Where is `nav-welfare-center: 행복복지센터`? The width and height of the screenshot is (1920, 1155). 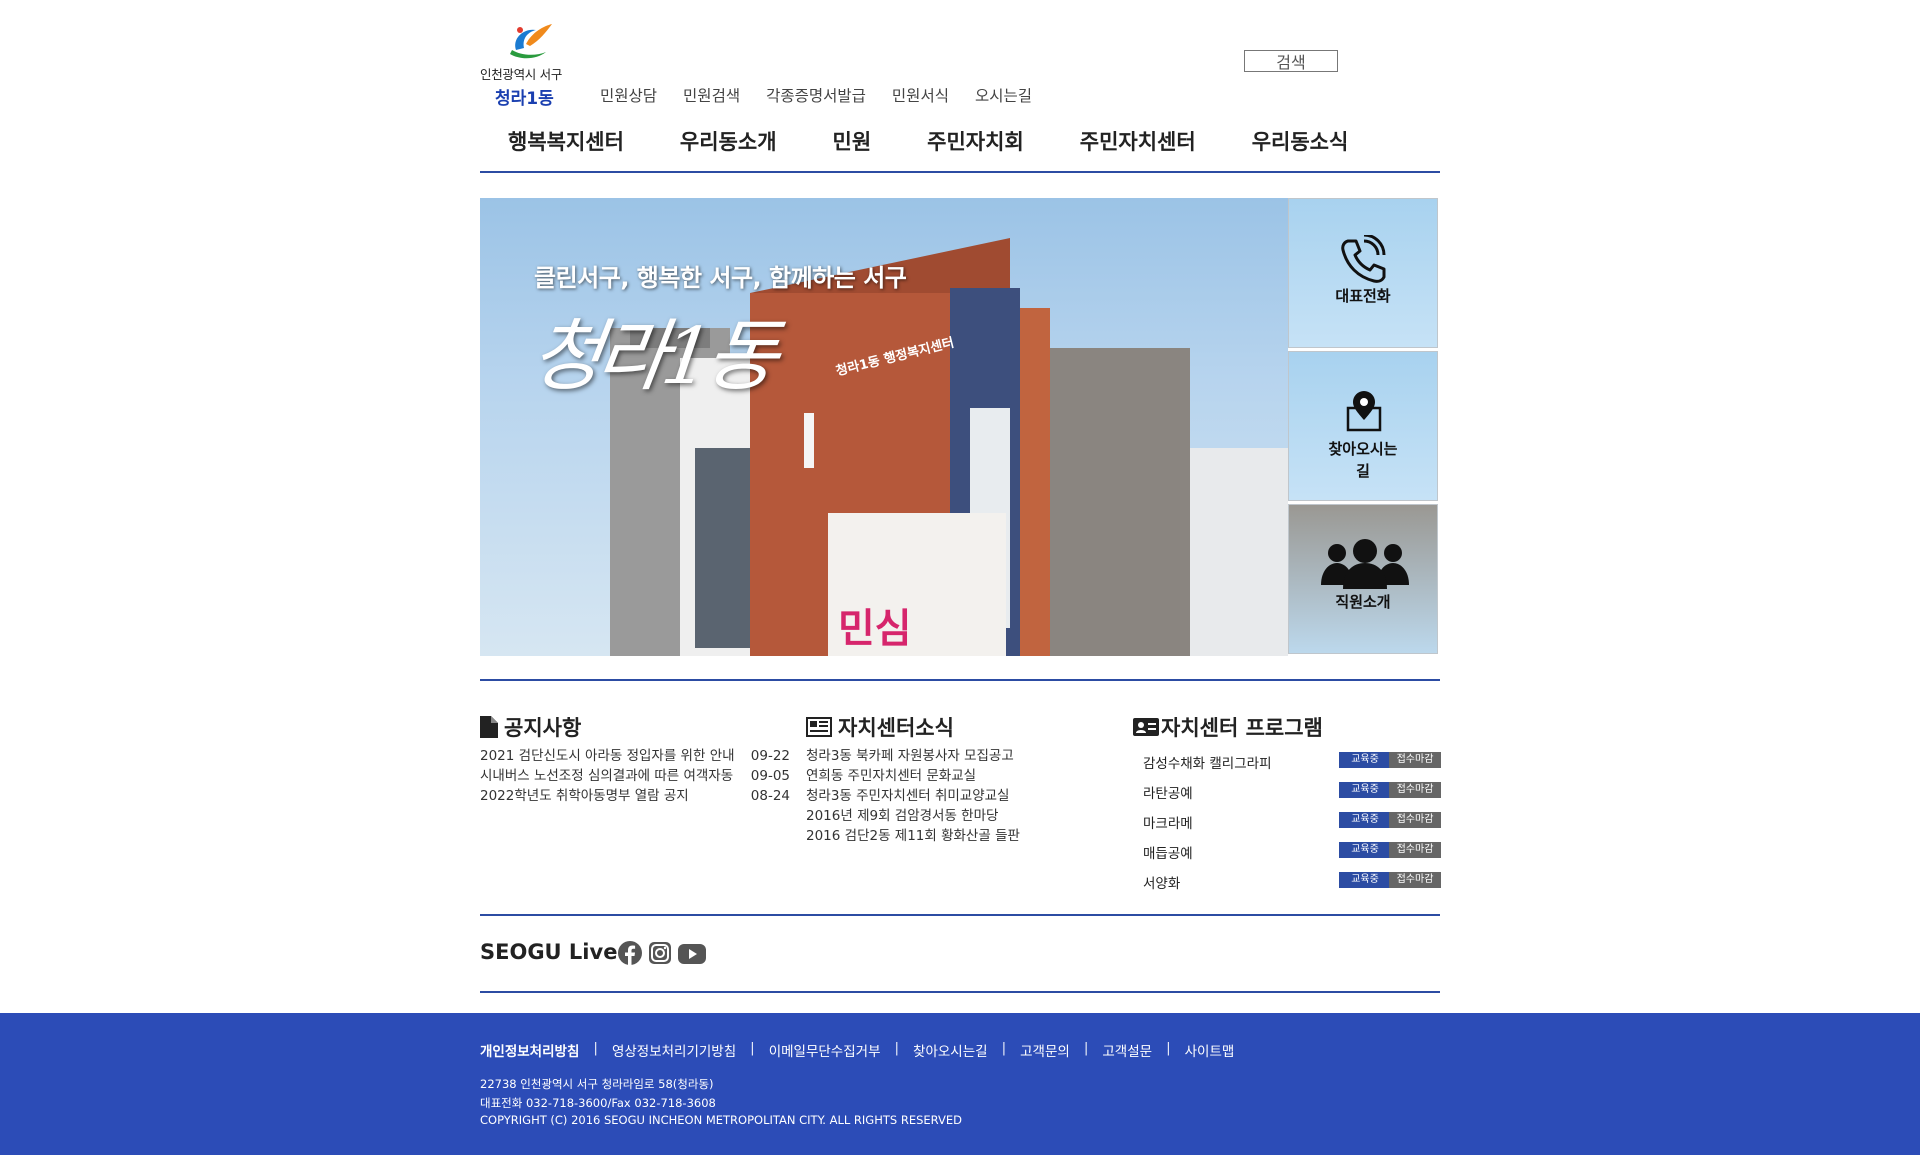
nav-welfare-center: 행복복지센터 is located at coordinates (566, 141).